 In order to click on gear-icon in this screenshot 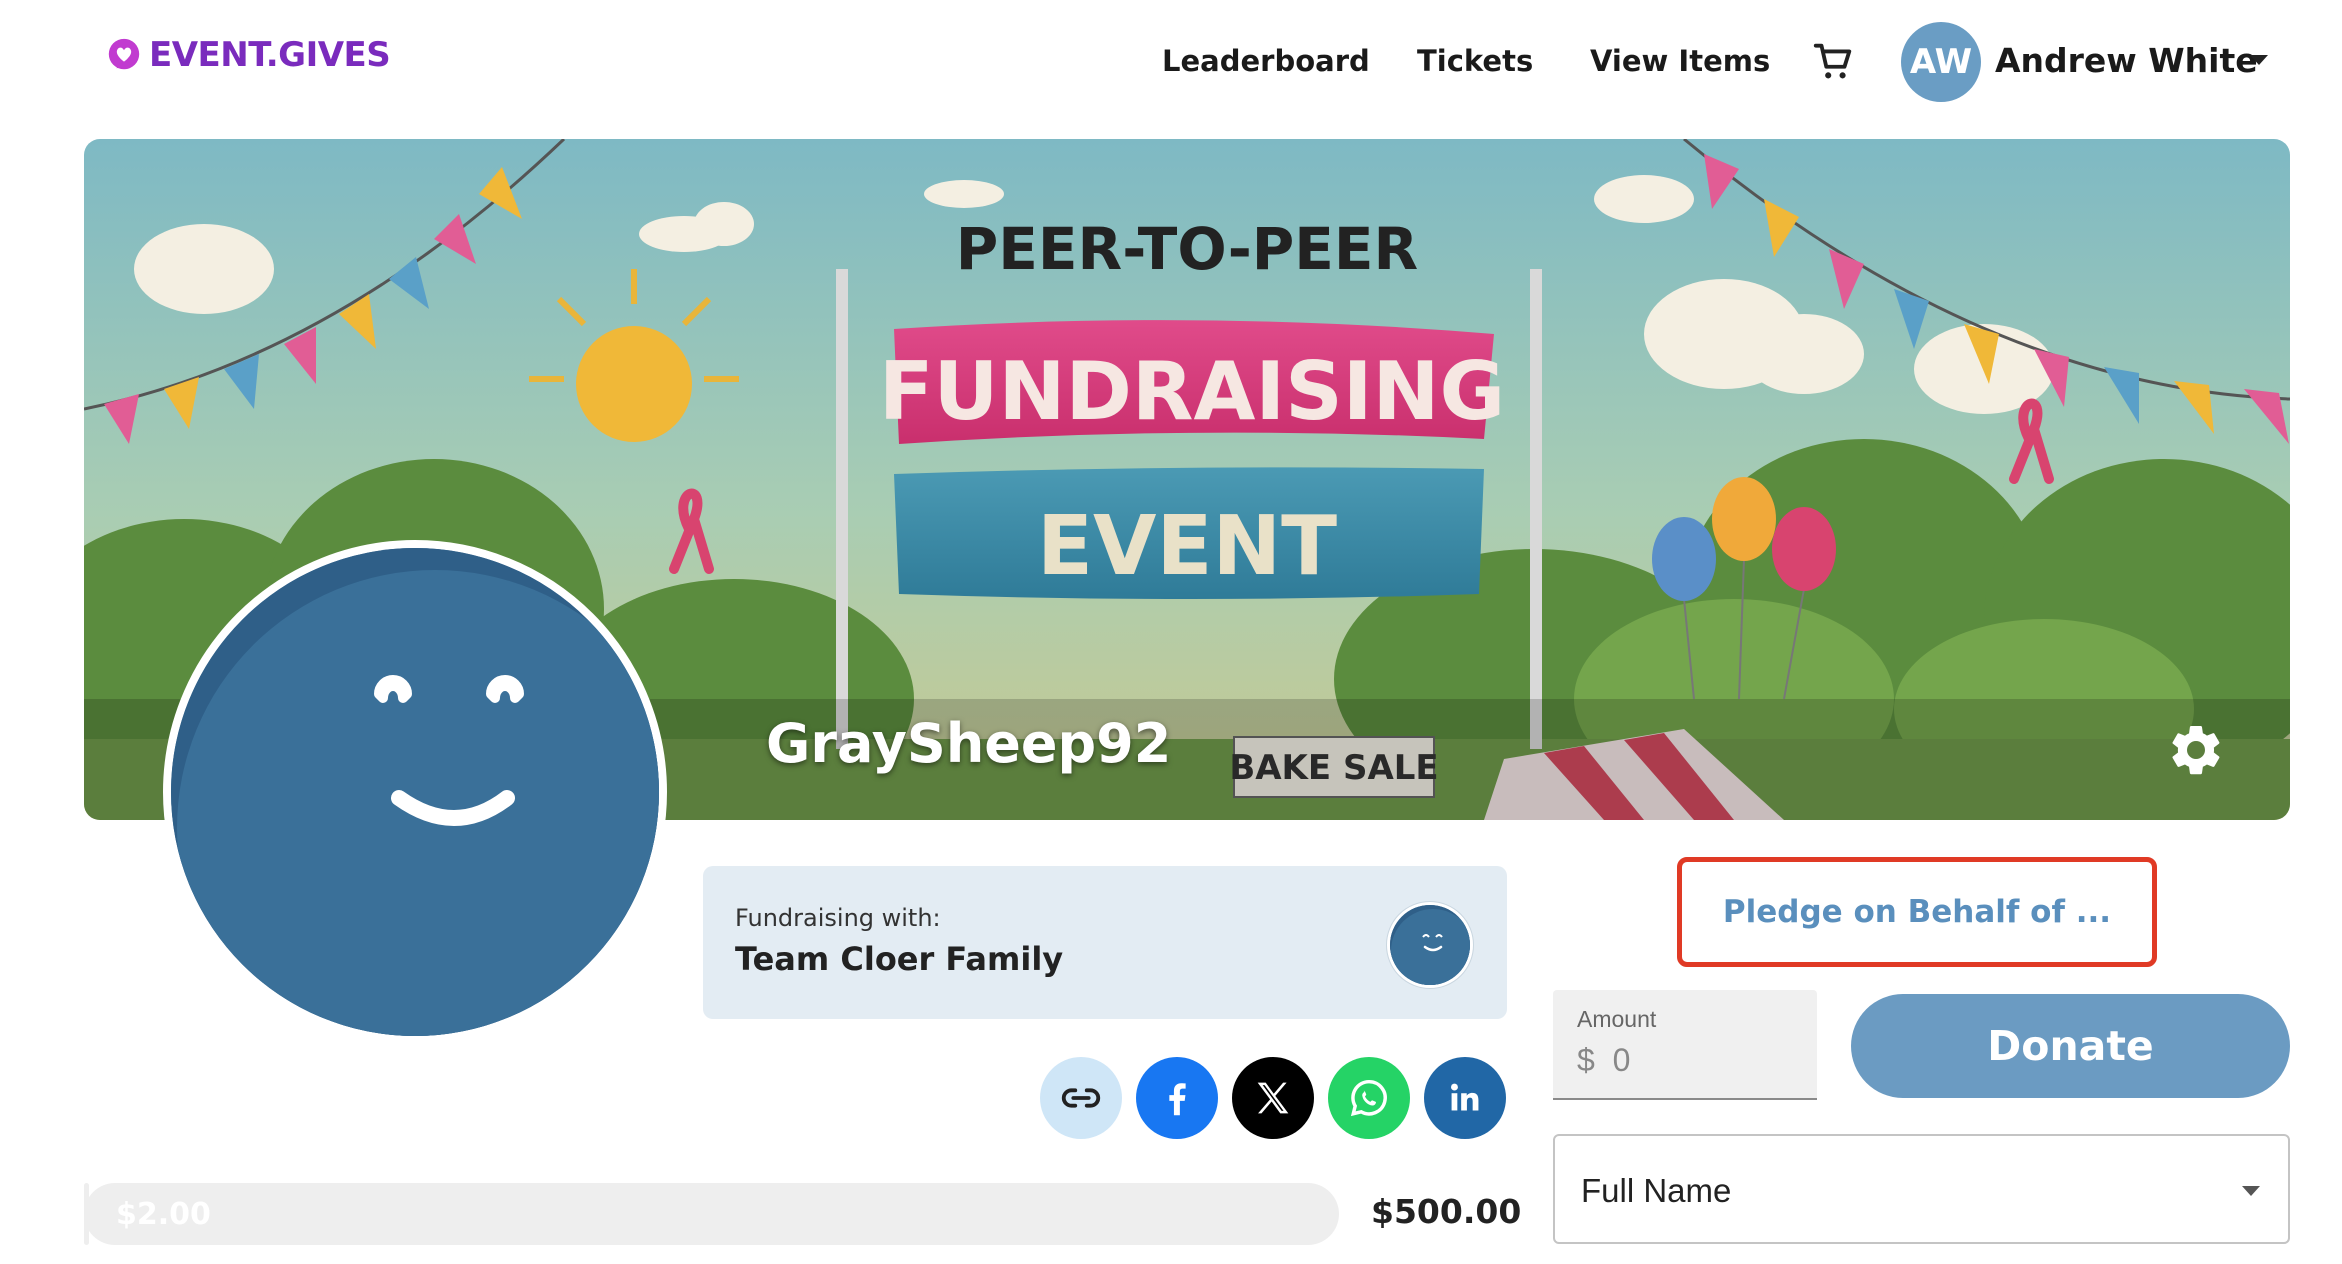, I will do `click(2196, 750)`.